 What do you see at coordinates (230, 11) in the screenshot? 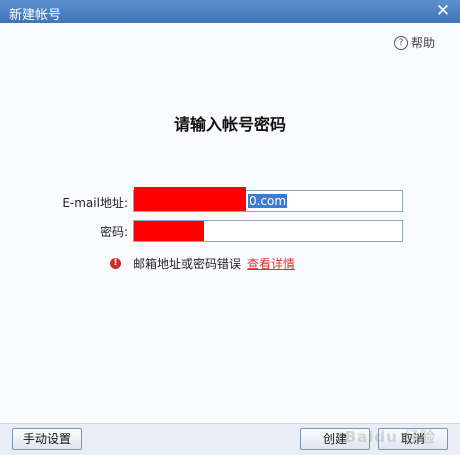
I see `title-bar: 新建帐号 ✕` at bounding box center [230, 11].